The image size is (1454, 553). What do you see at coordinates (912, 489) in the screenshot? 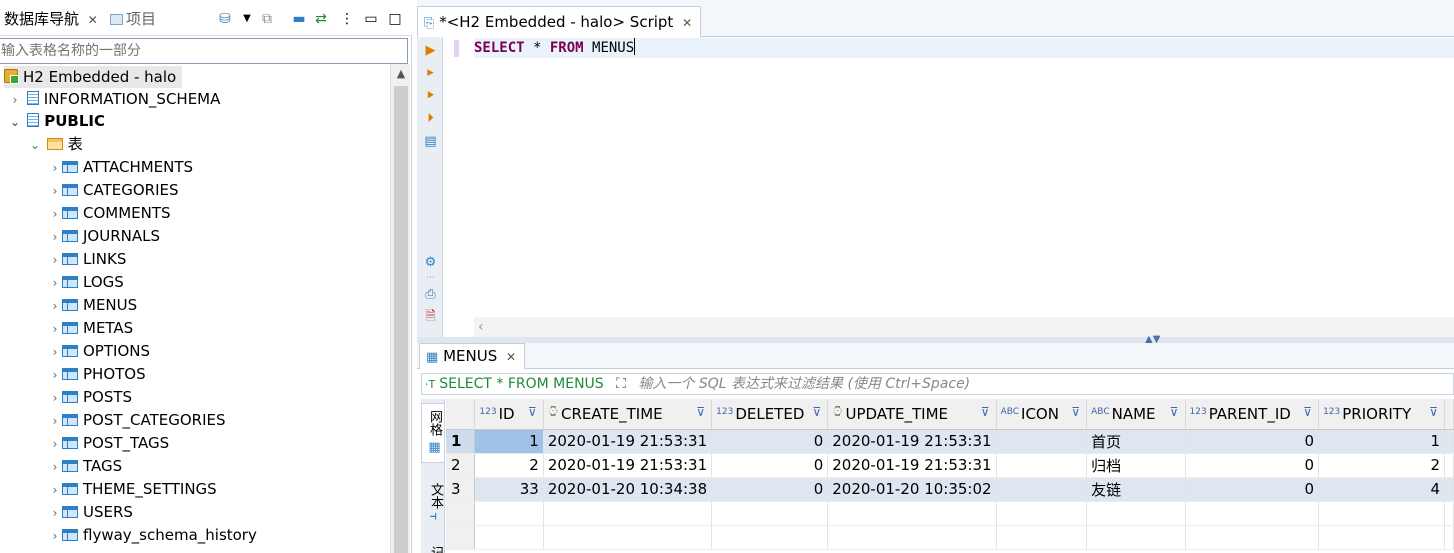
I see `grid-cell-update-time: 2020-01-20 10:35:02` at bounding box center [912, 489].